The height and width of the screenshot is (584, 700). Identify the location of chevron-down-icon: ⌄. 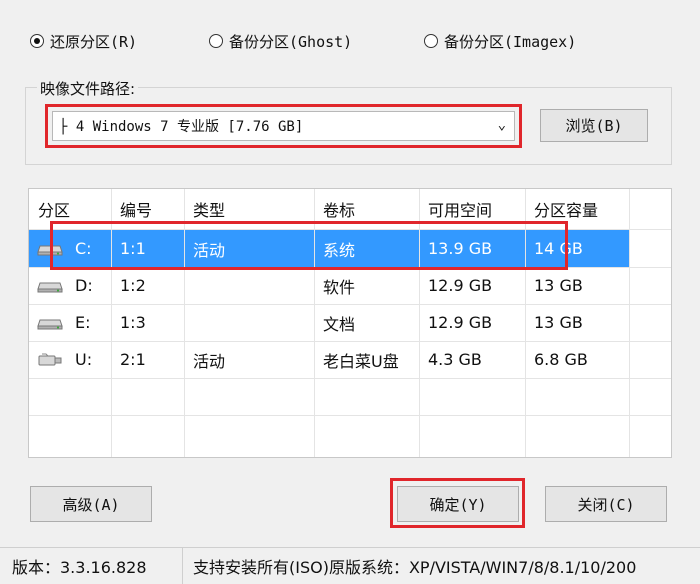
(502, 125).